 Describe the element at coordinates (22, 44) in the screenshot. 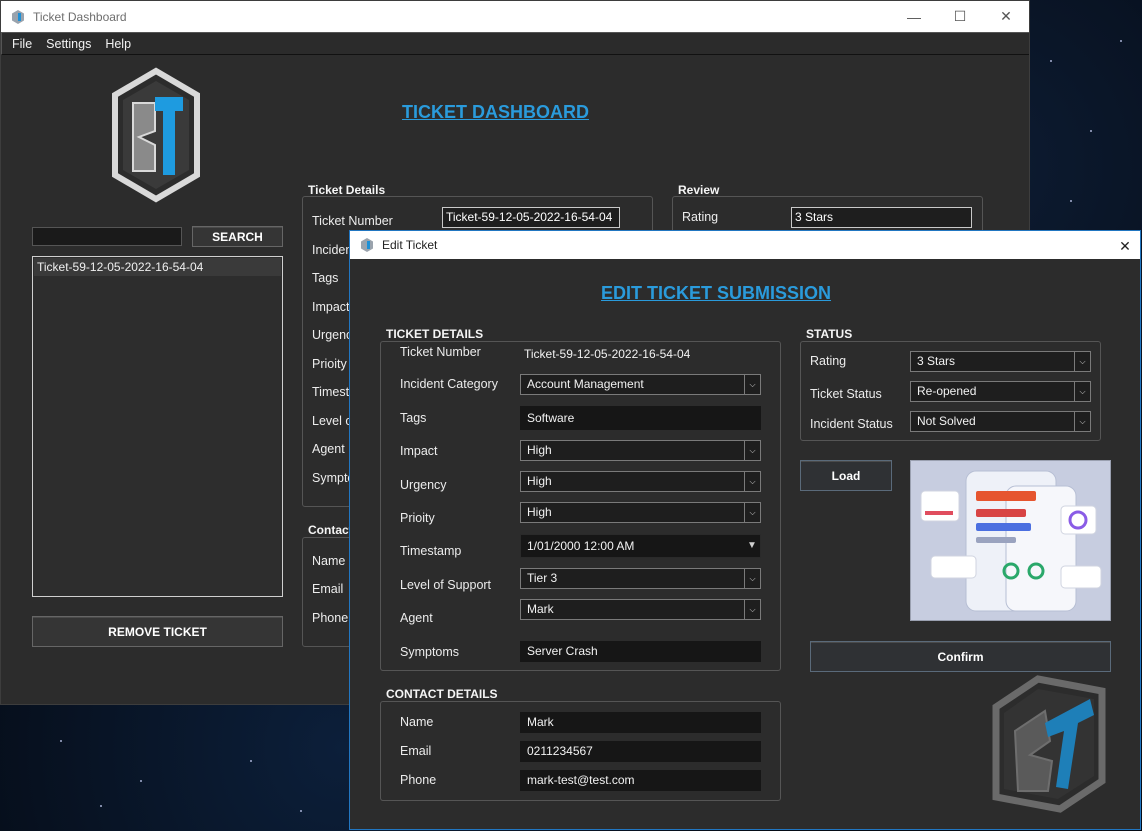

I see `menu-file: File` at that location.